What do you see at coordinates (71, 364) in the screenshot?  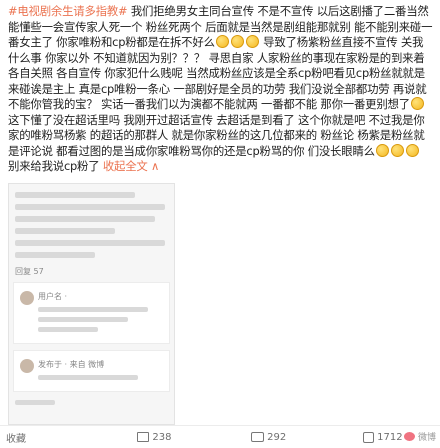 I see `screenshot-meta: 发布于 · 来自 微博` at bounding box center [71, 364].